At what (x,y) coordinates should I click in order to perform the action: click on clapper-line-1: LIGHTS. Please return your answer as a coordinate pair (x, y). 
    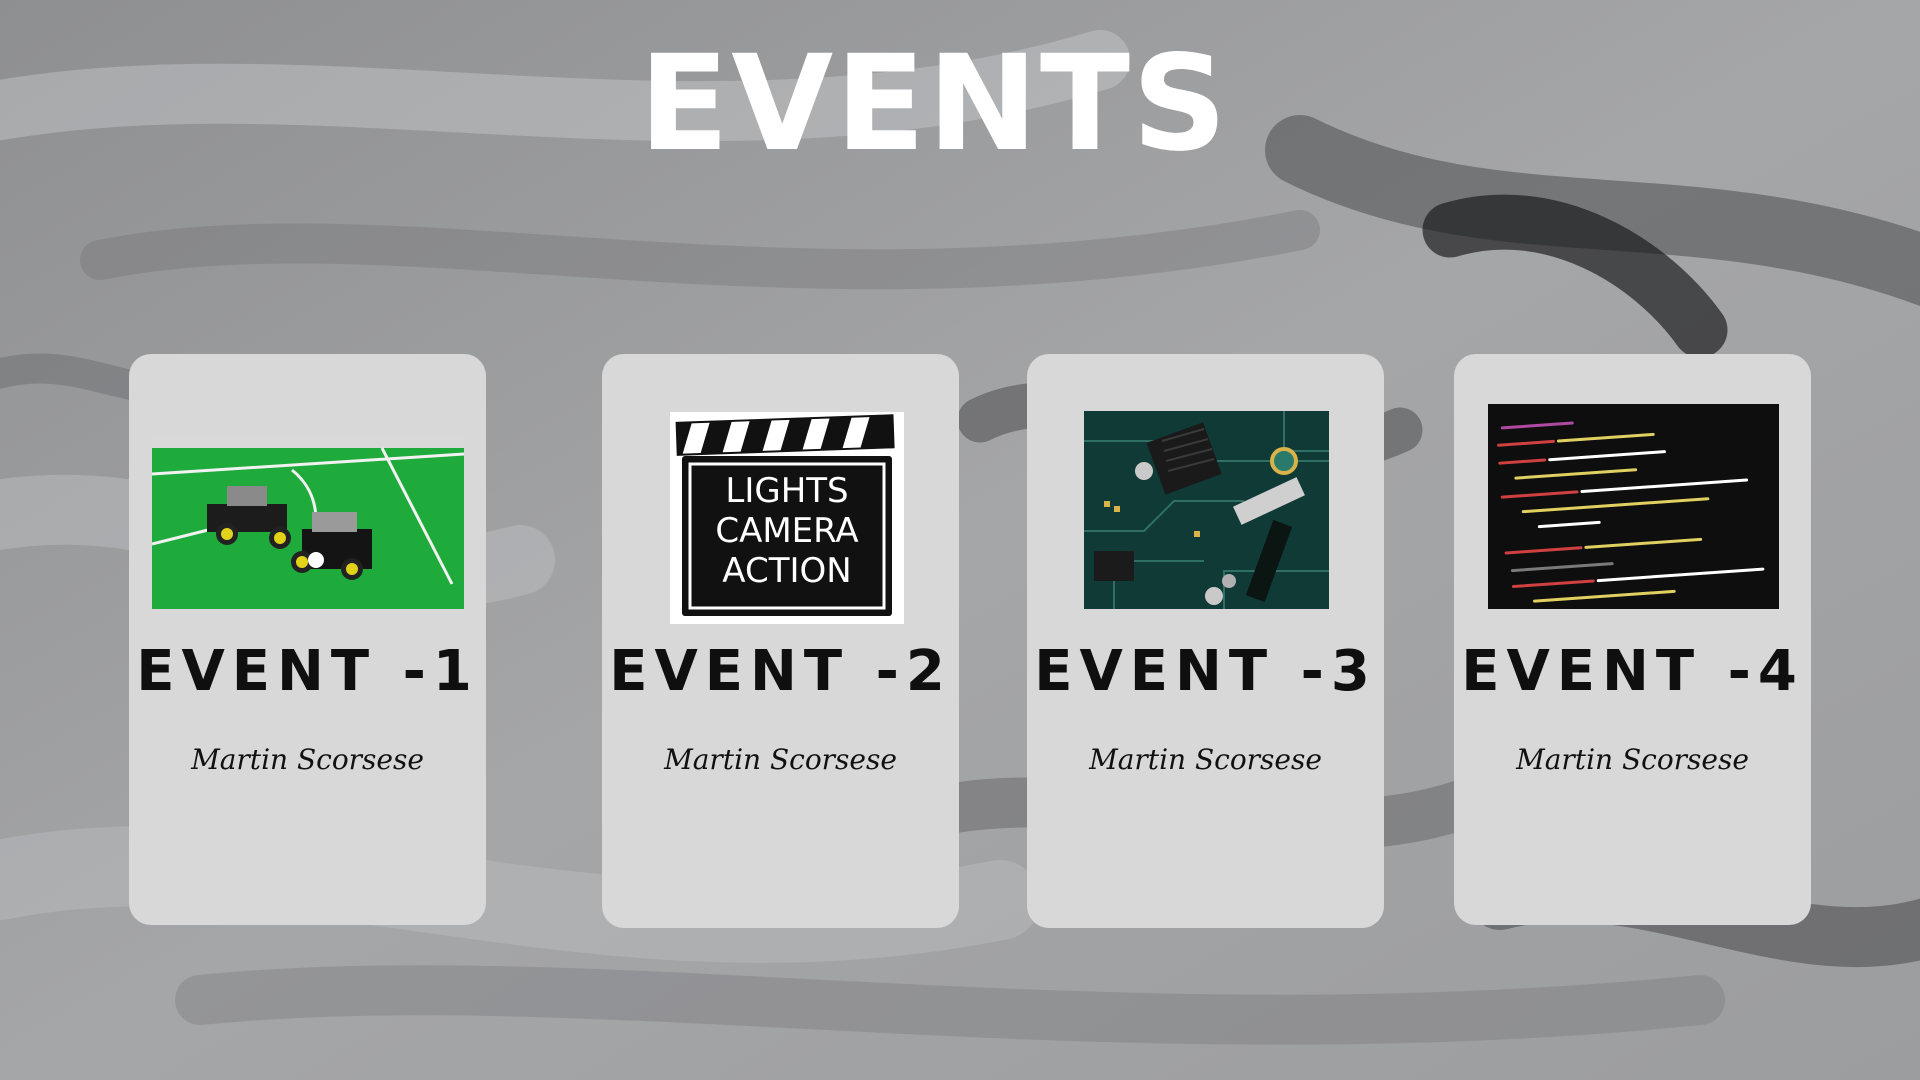
    Looking at the image, I should click on (786, 491).